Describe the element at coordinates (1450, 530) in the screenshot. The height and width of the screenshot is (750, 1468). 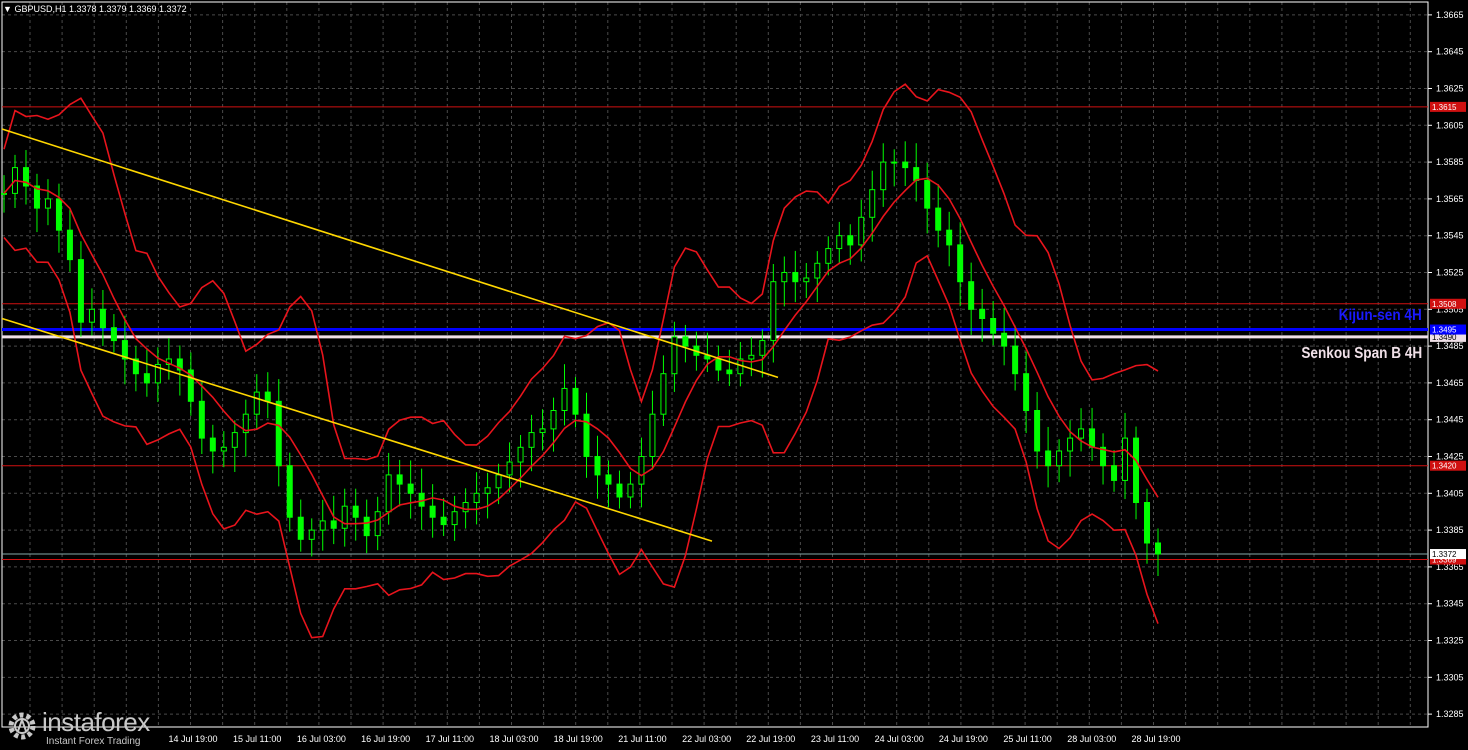
I see `y-tick-label: 1.3385` at that location.